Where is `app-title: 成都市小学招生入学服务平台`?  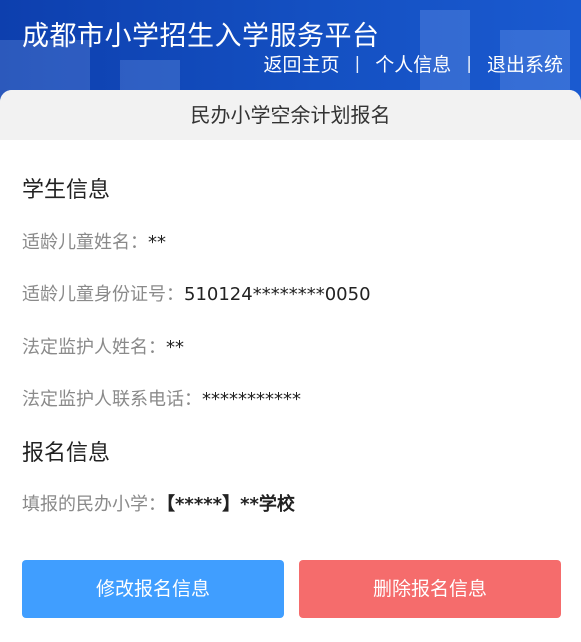
app-title: 成都市小学招生入学服务平台 is located at coordinates (201, 36).